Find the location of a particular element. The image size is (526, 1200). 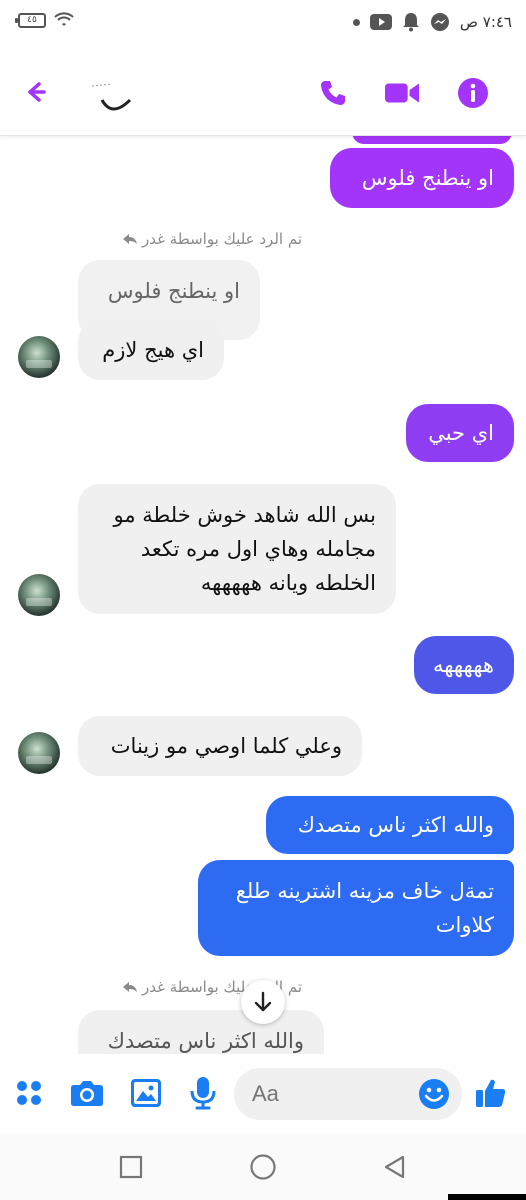

message-bubble-incoming: اي هيج لازم is located at coordinates (151, 350).